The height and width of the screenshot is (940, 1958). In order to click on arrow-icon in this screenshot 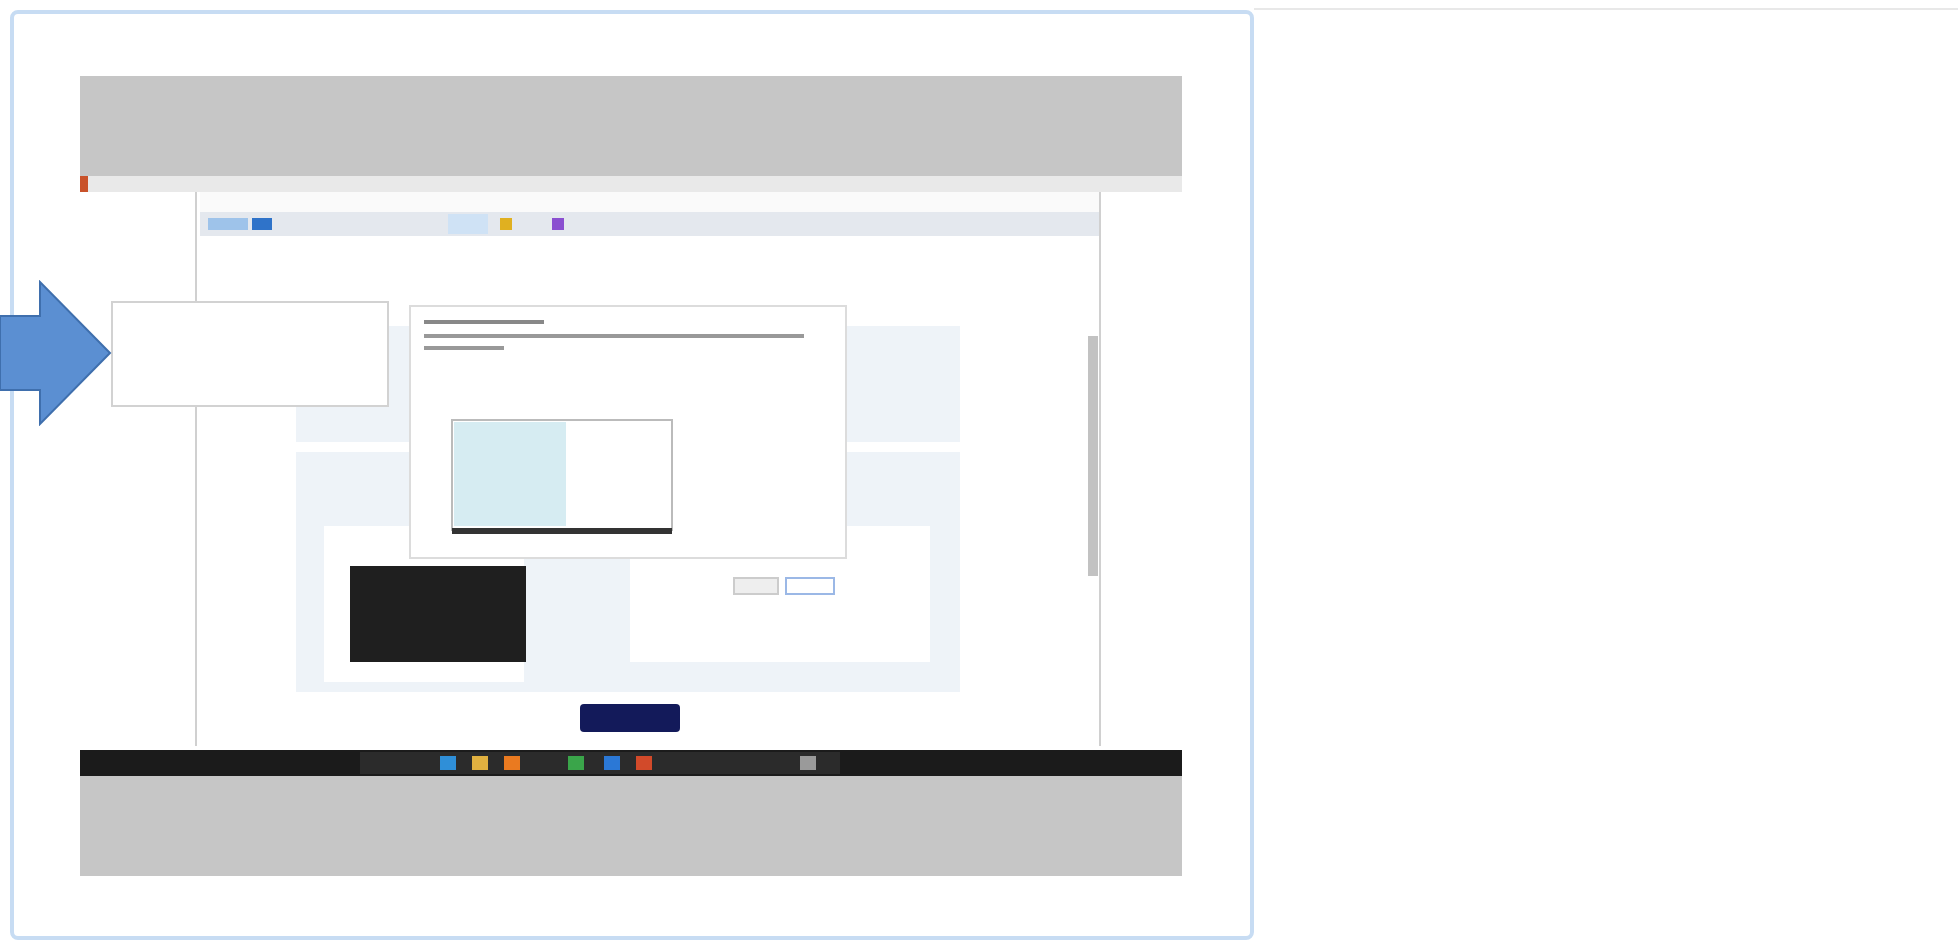, I will do `click(56, 353)`.